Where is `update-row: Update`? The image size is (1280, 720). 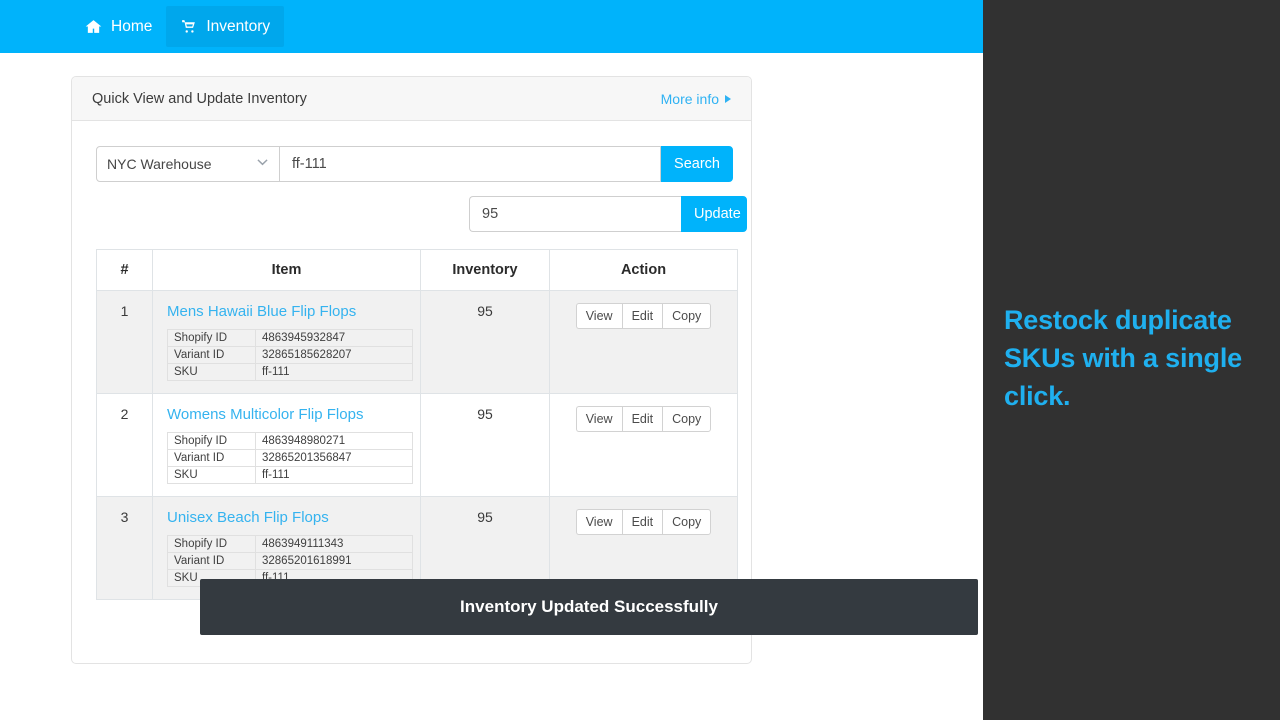 update-row: Update is located at coordinates (608, 214).